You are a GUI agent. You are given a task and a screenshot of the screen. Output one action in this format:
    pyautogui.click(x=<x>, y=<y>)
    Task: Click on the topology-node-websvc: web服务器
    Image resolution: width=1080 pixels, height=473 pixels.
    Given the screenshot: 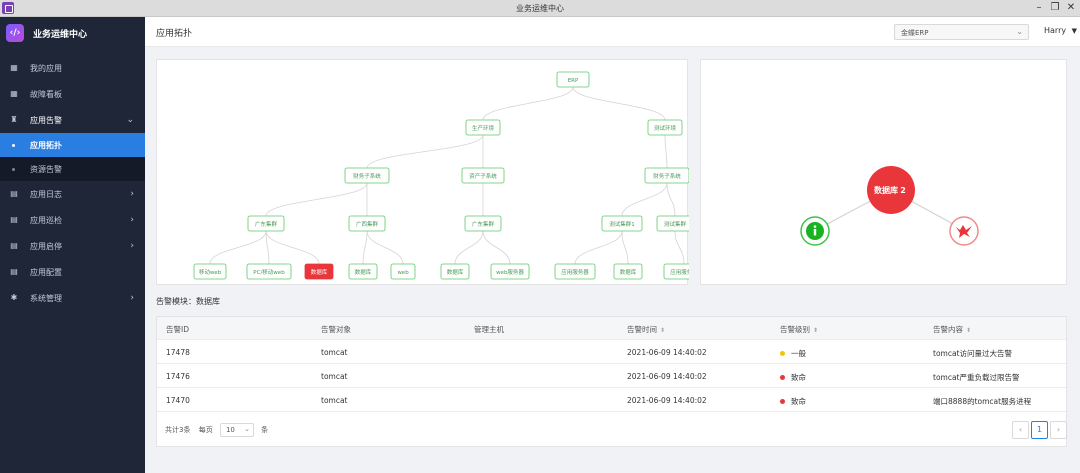 What is the action you would take?
    pyautogui.click(x=510, y=271)
    